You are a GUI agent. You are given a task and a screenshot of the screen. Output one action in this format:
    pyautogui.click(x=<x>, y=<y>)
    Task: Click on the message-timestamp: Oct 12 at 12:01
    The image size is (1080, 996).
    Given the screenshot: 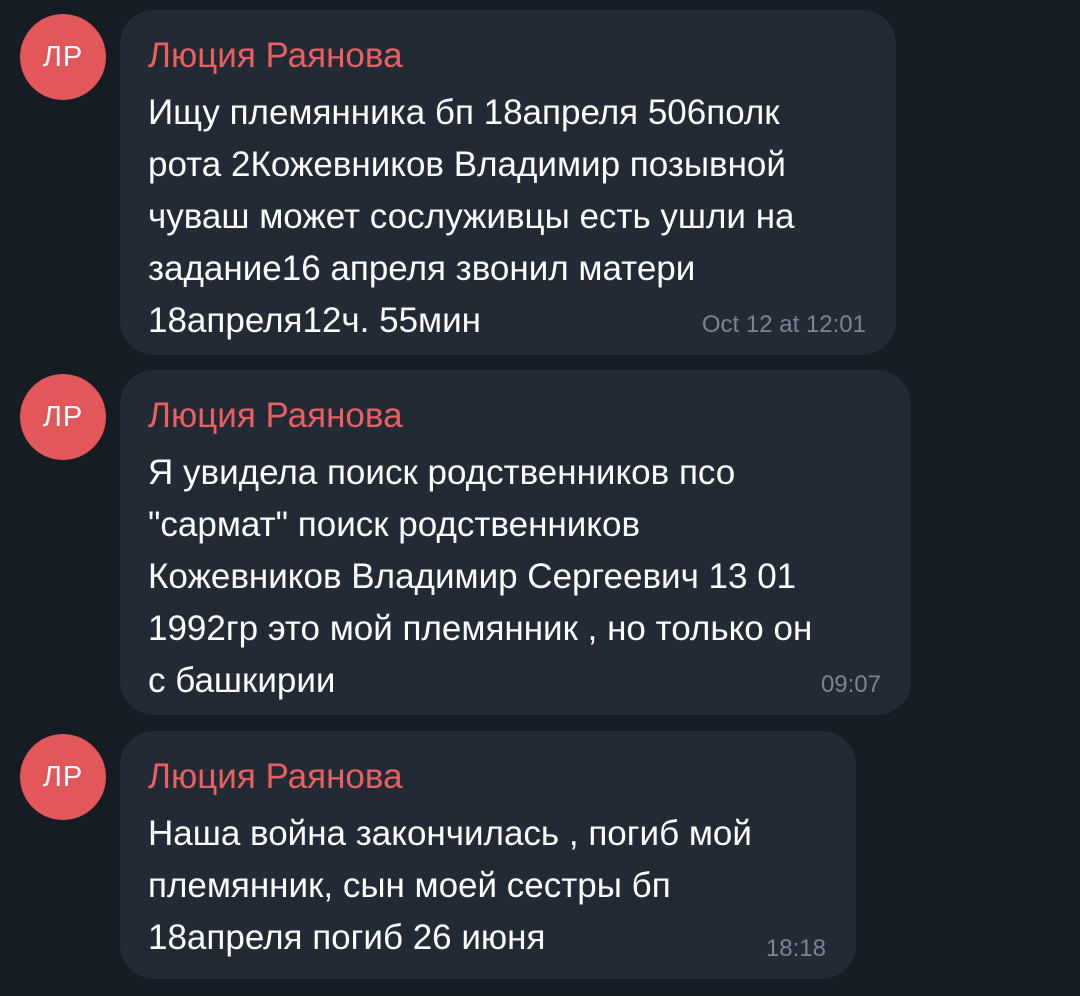 What is the action you would take?
    pyautogui.click(x=783, y=324)
    